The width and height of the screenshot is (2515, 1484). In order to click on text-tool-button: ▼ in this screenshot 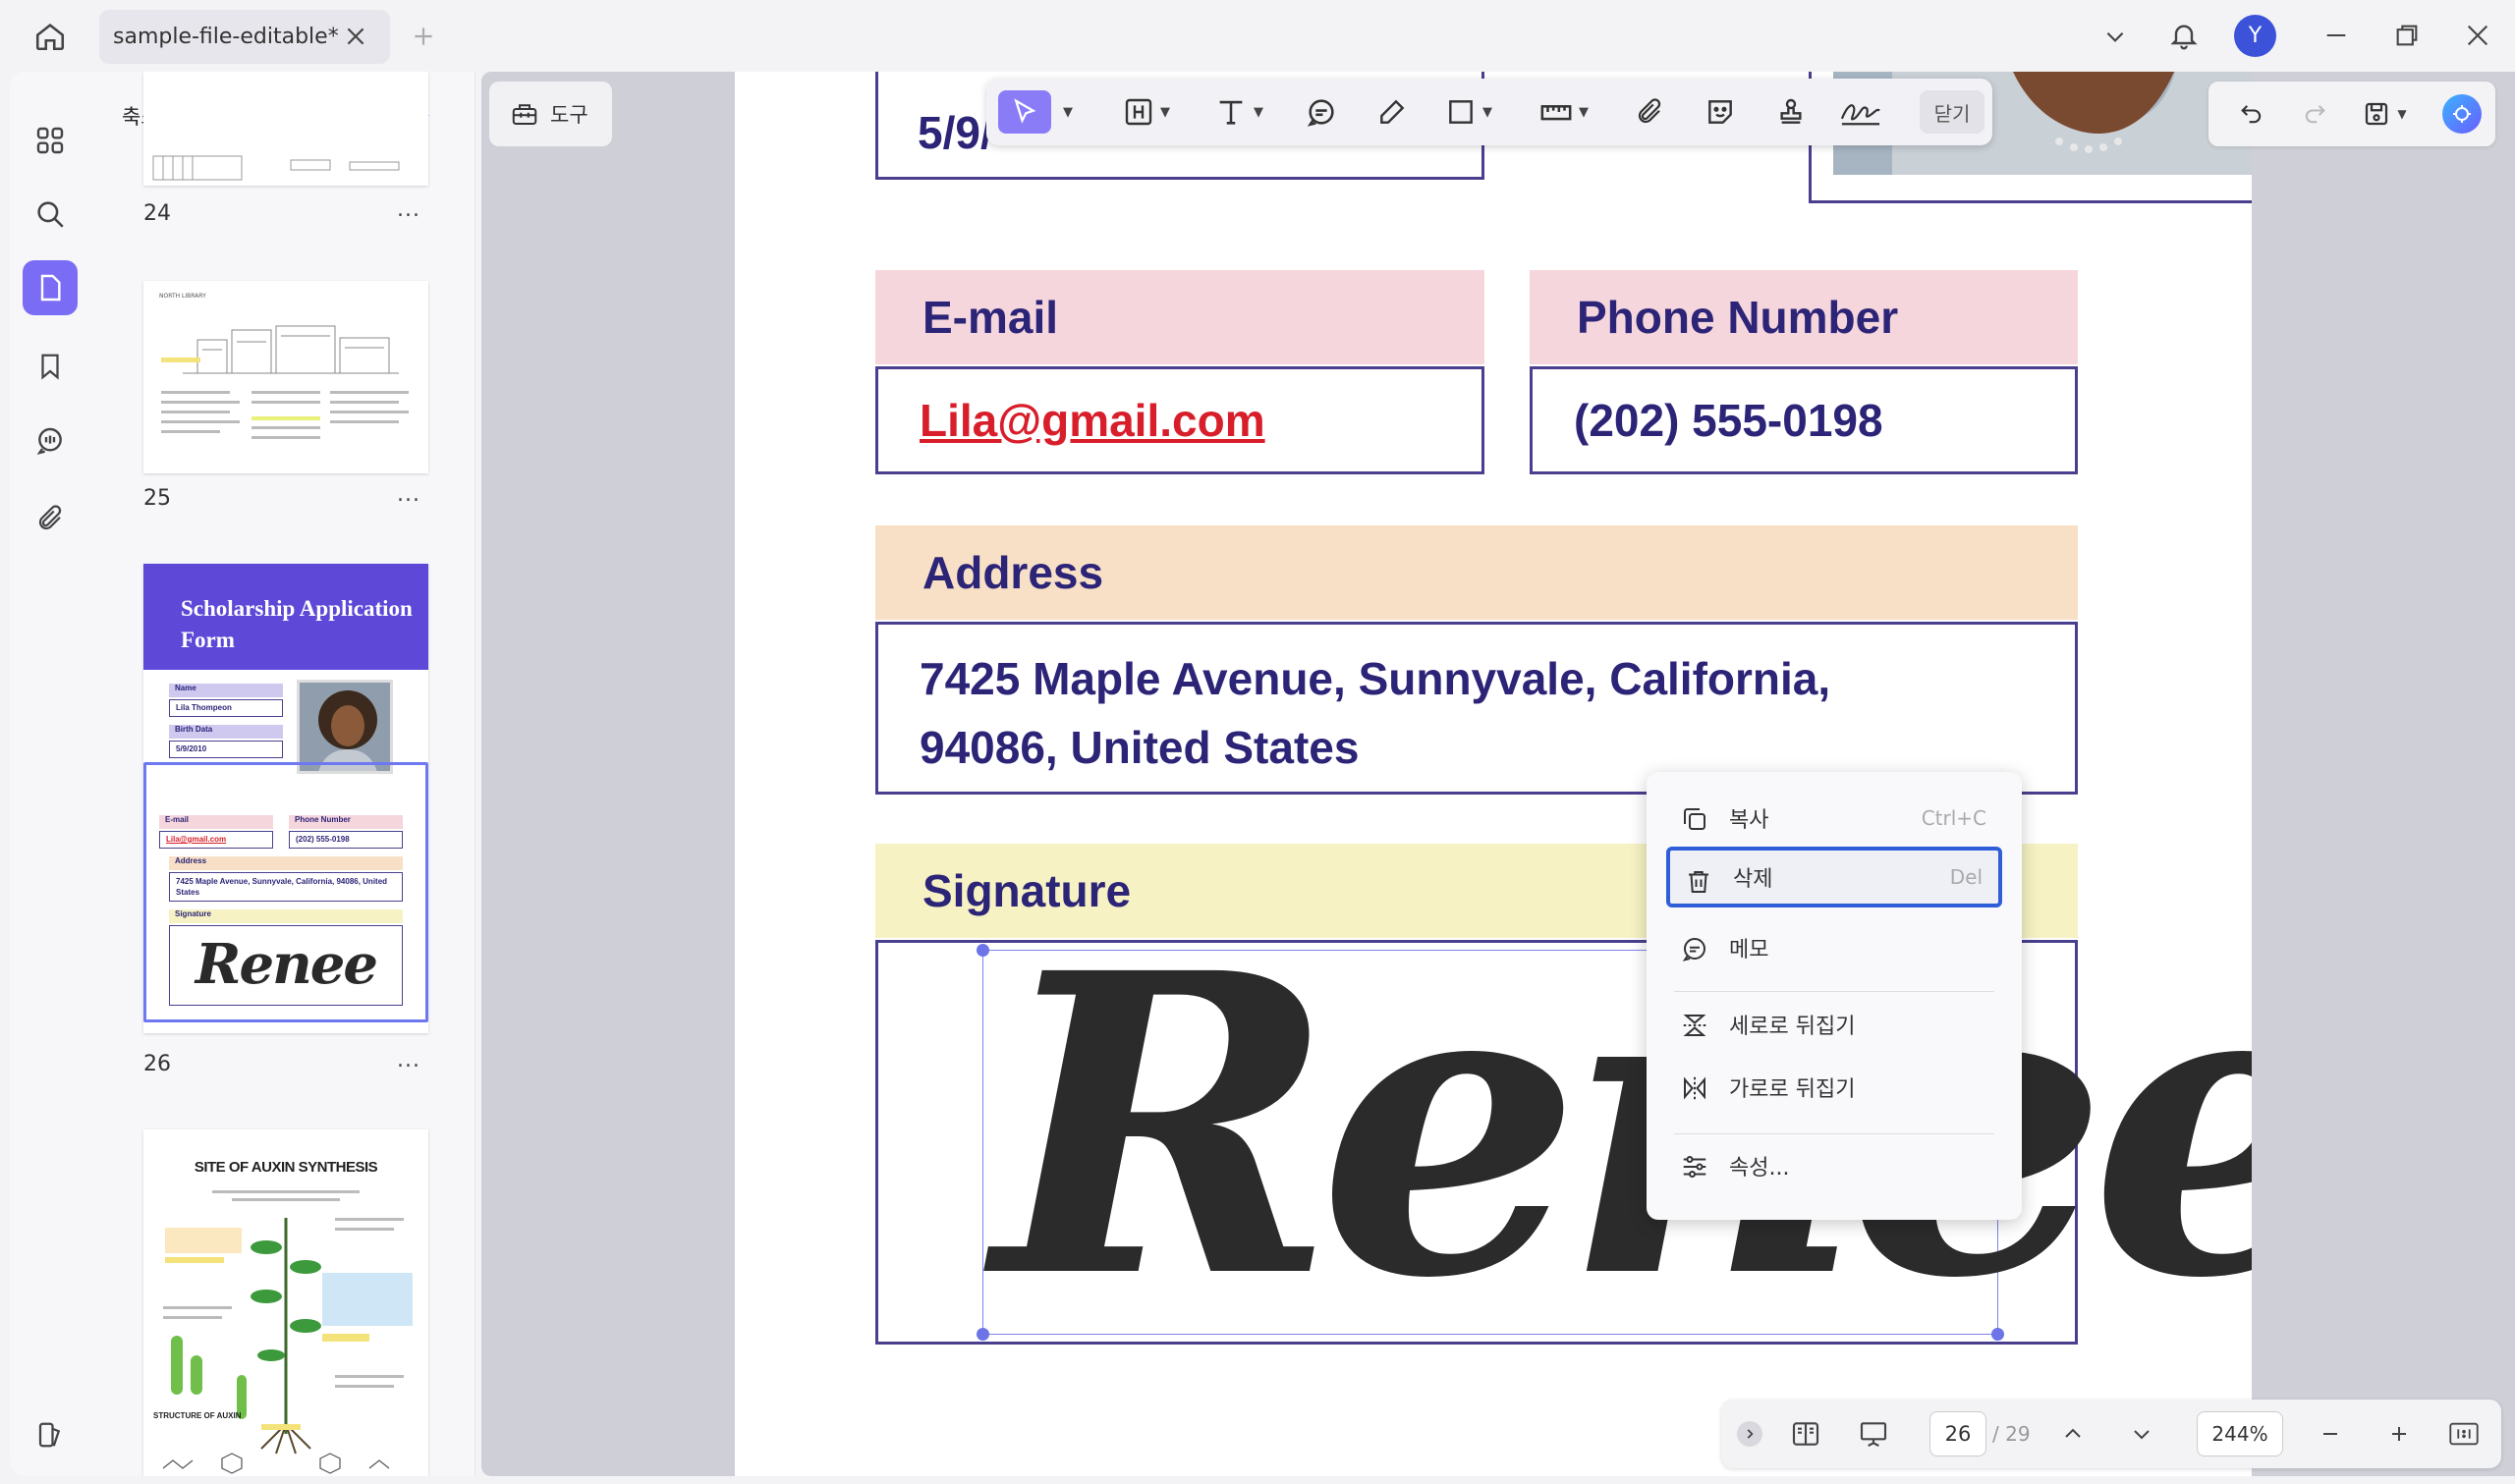, I will do `click(1238, 112)`.